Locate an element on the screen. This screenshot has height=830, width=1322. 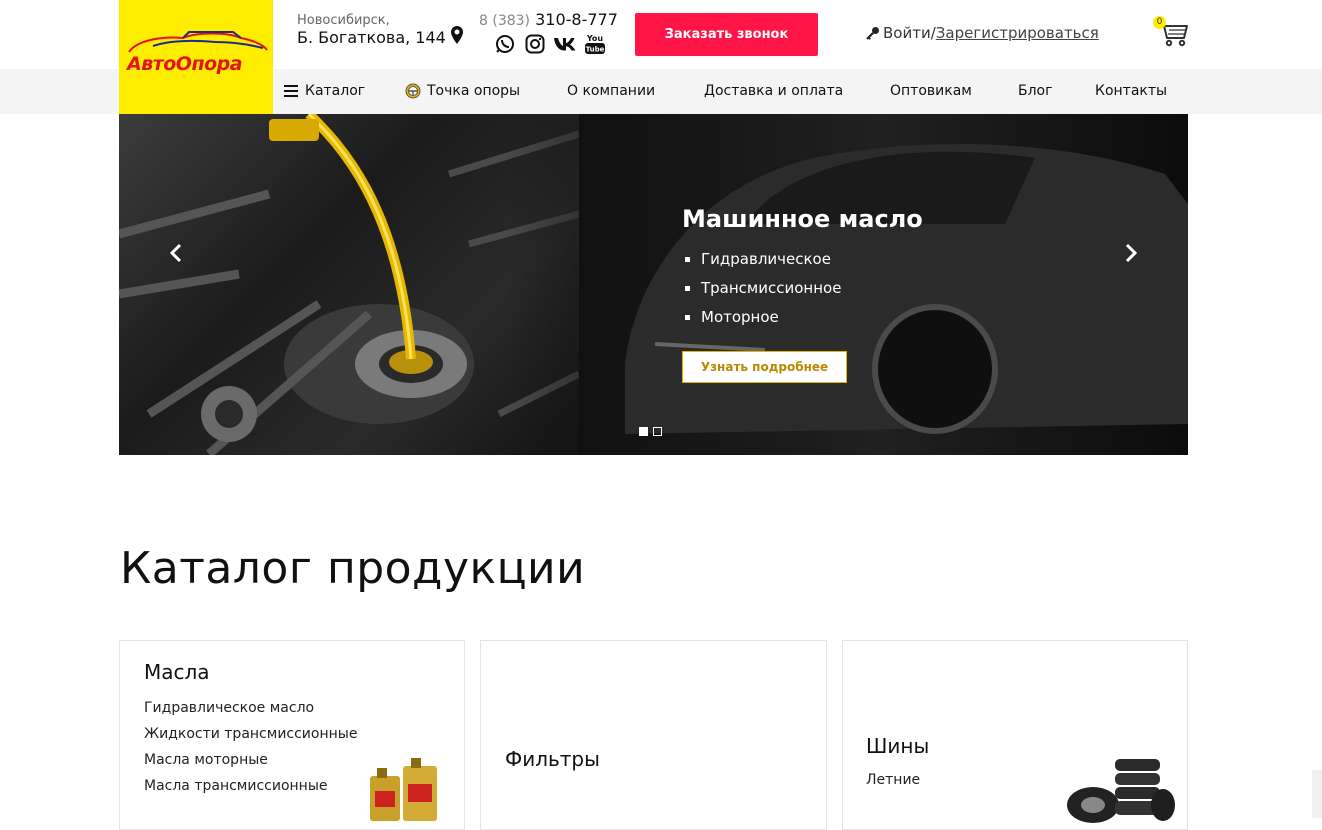
nav-label: Блог is located at coordinates (1035, 91).